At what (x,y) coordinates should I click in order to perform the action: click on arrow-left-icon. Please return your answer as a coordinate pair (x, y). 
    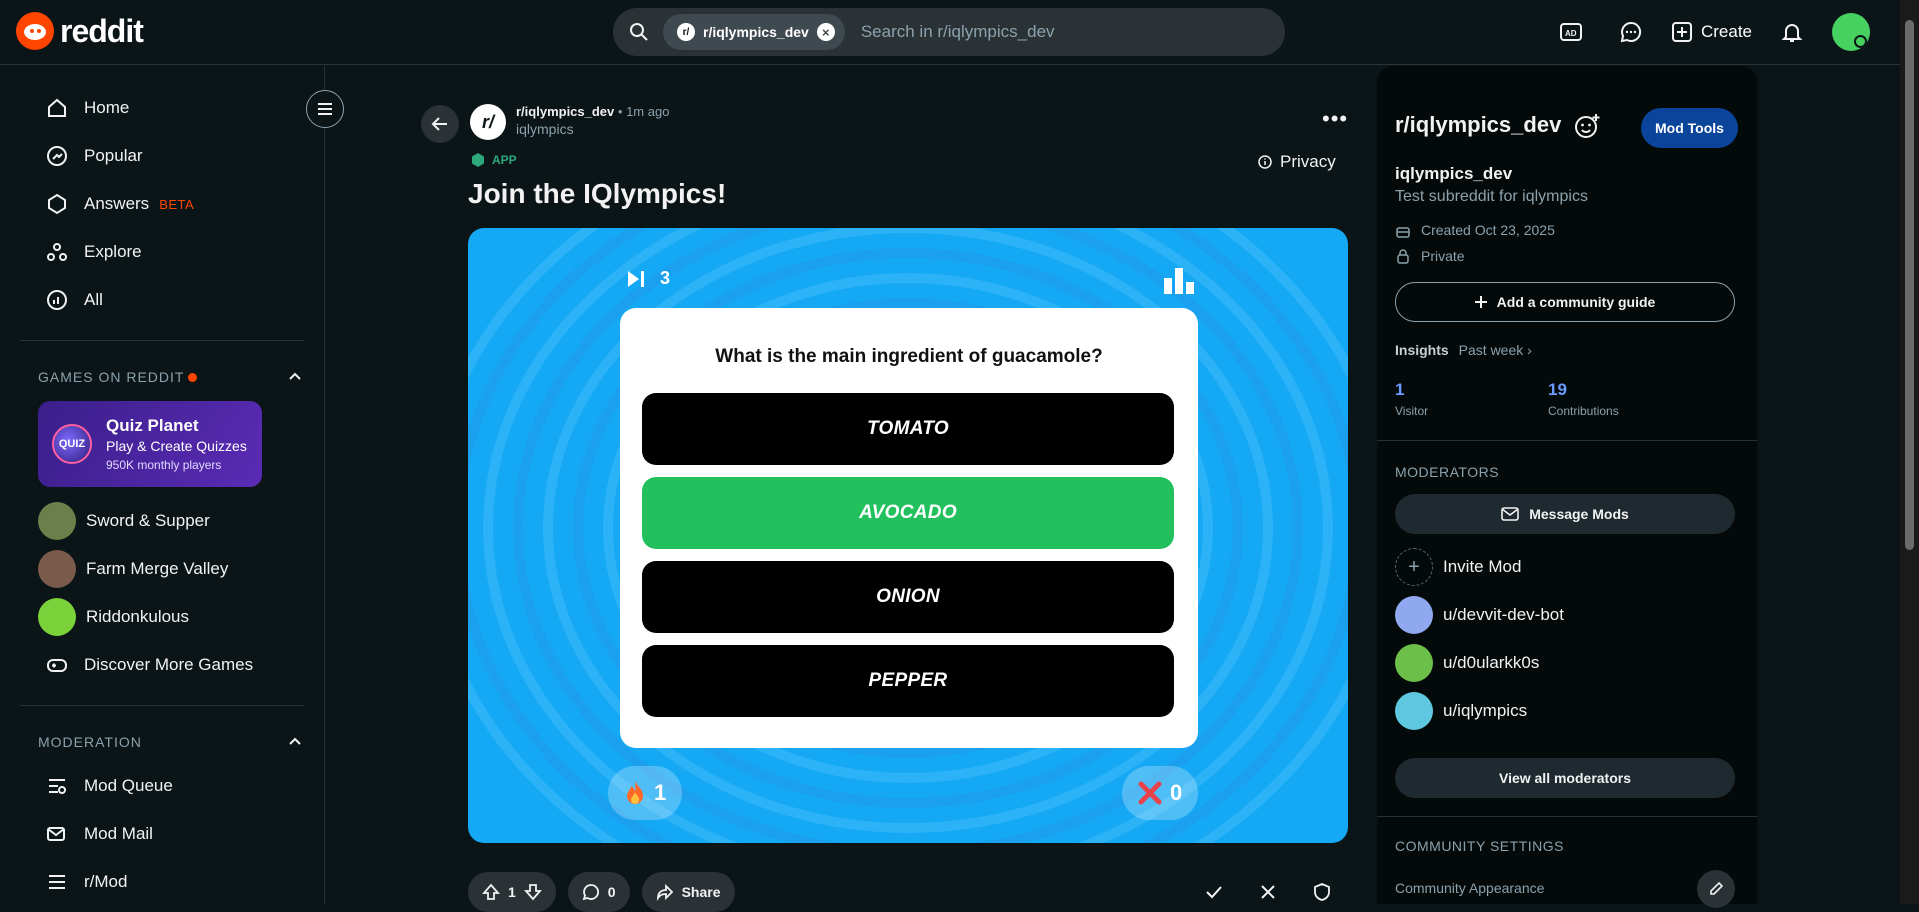
    Looking at the image, I should click on (439, 124).